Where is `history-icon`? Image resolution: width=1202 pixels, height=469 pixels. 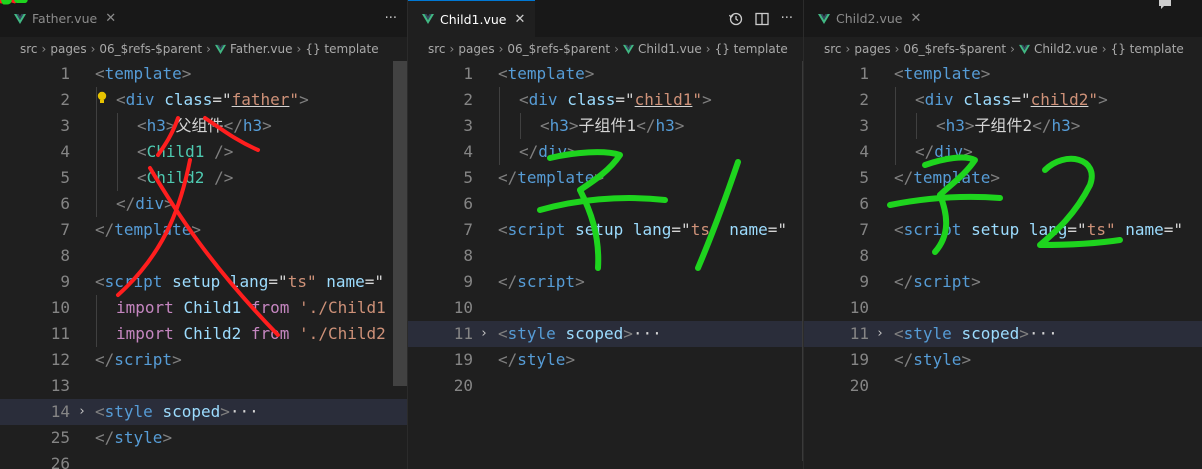
history-icon is located at coordinates (735, 19).